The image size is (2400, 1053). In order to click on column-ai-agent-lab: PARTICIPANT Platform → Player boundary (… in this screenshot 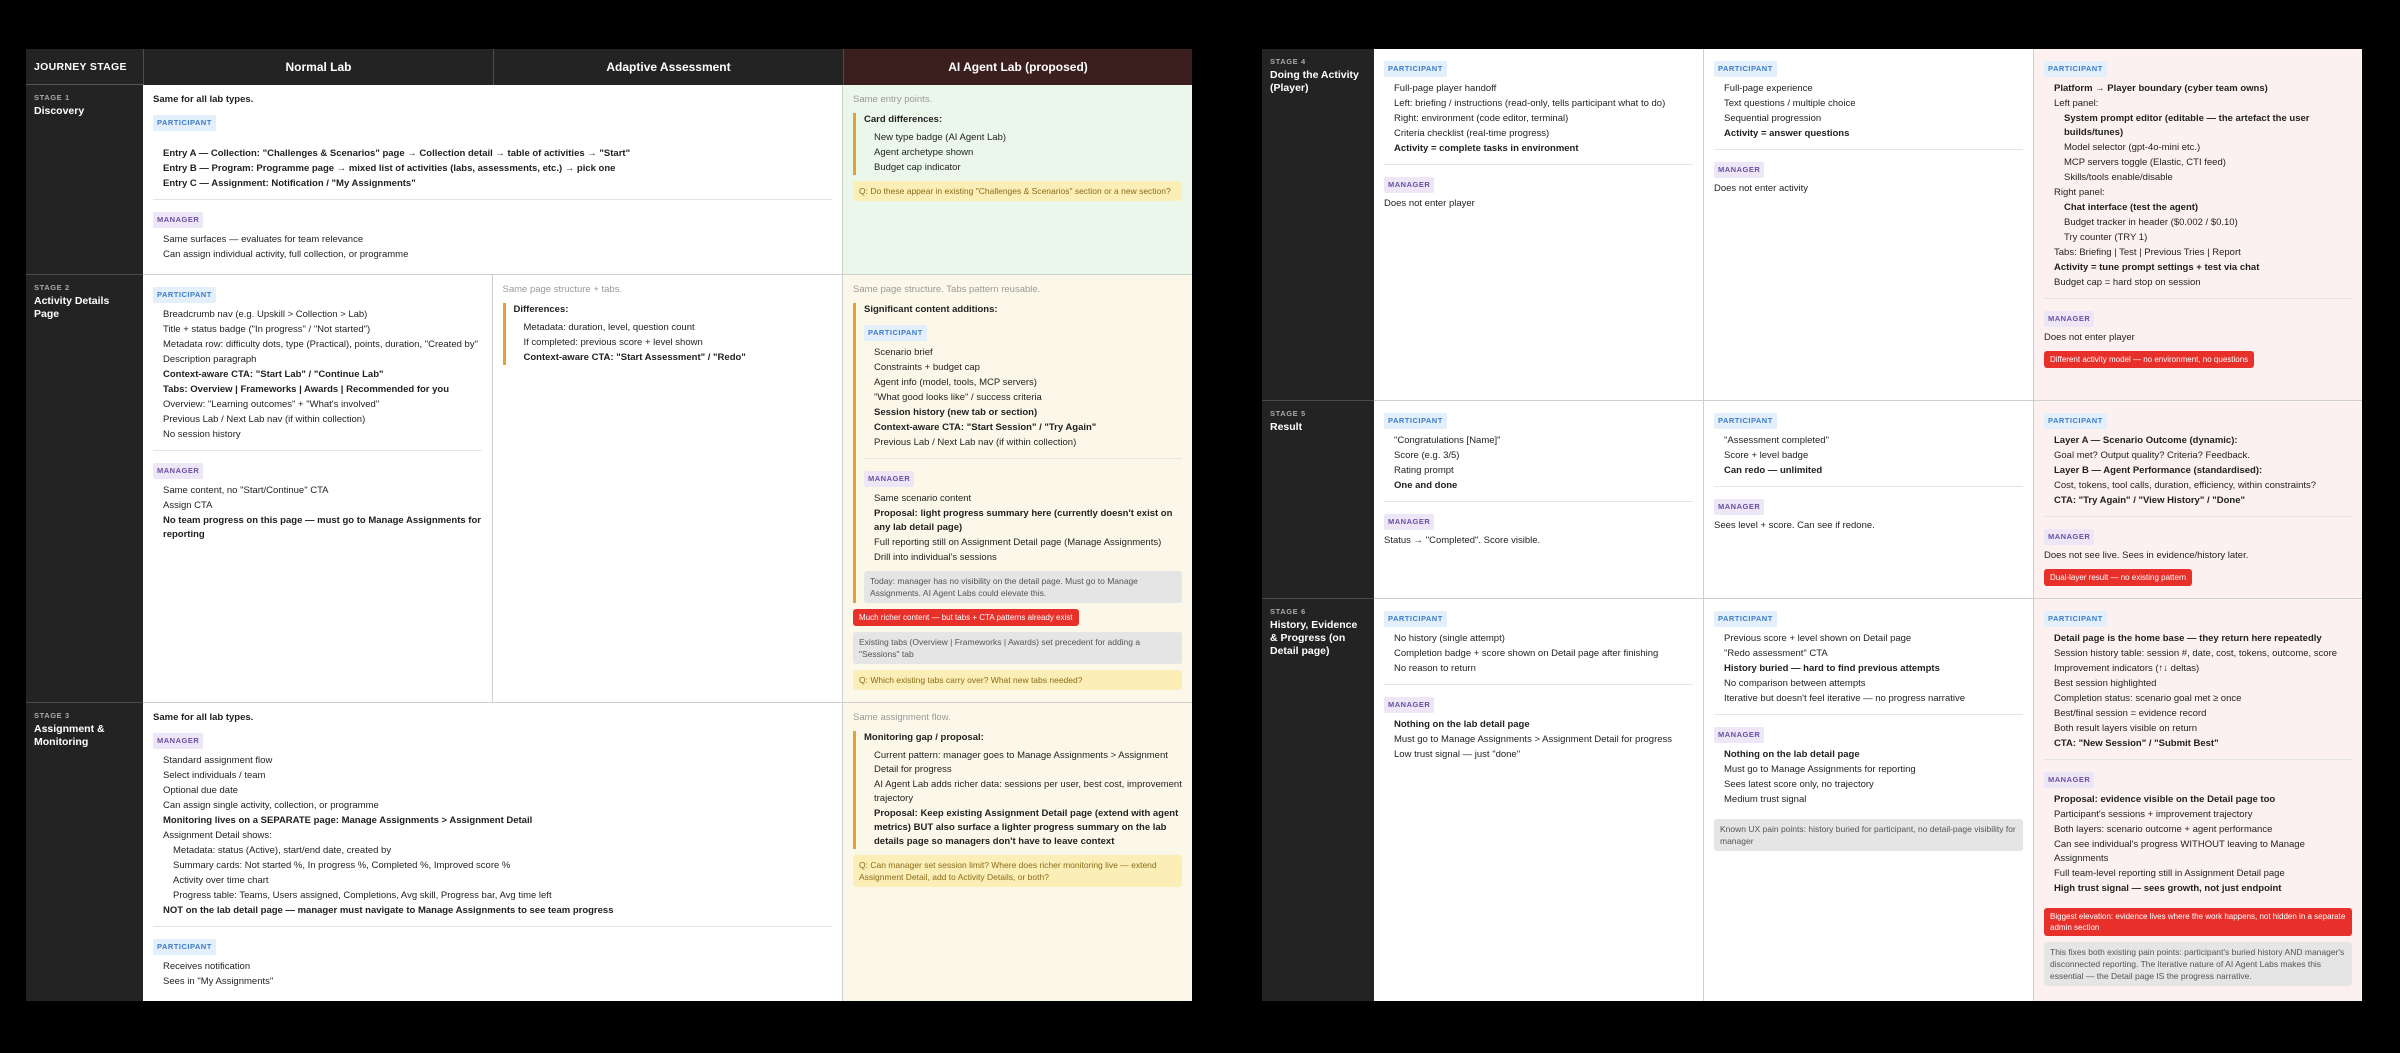, I will do `click(2198, 525)`.